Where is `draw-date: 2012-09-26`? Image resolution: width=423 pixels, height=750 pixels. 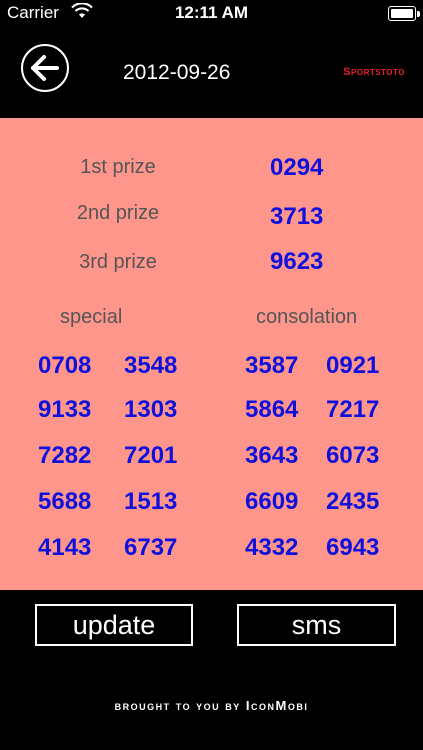 draw-date: 2012-09-26 is located at coordinates (177, 72).